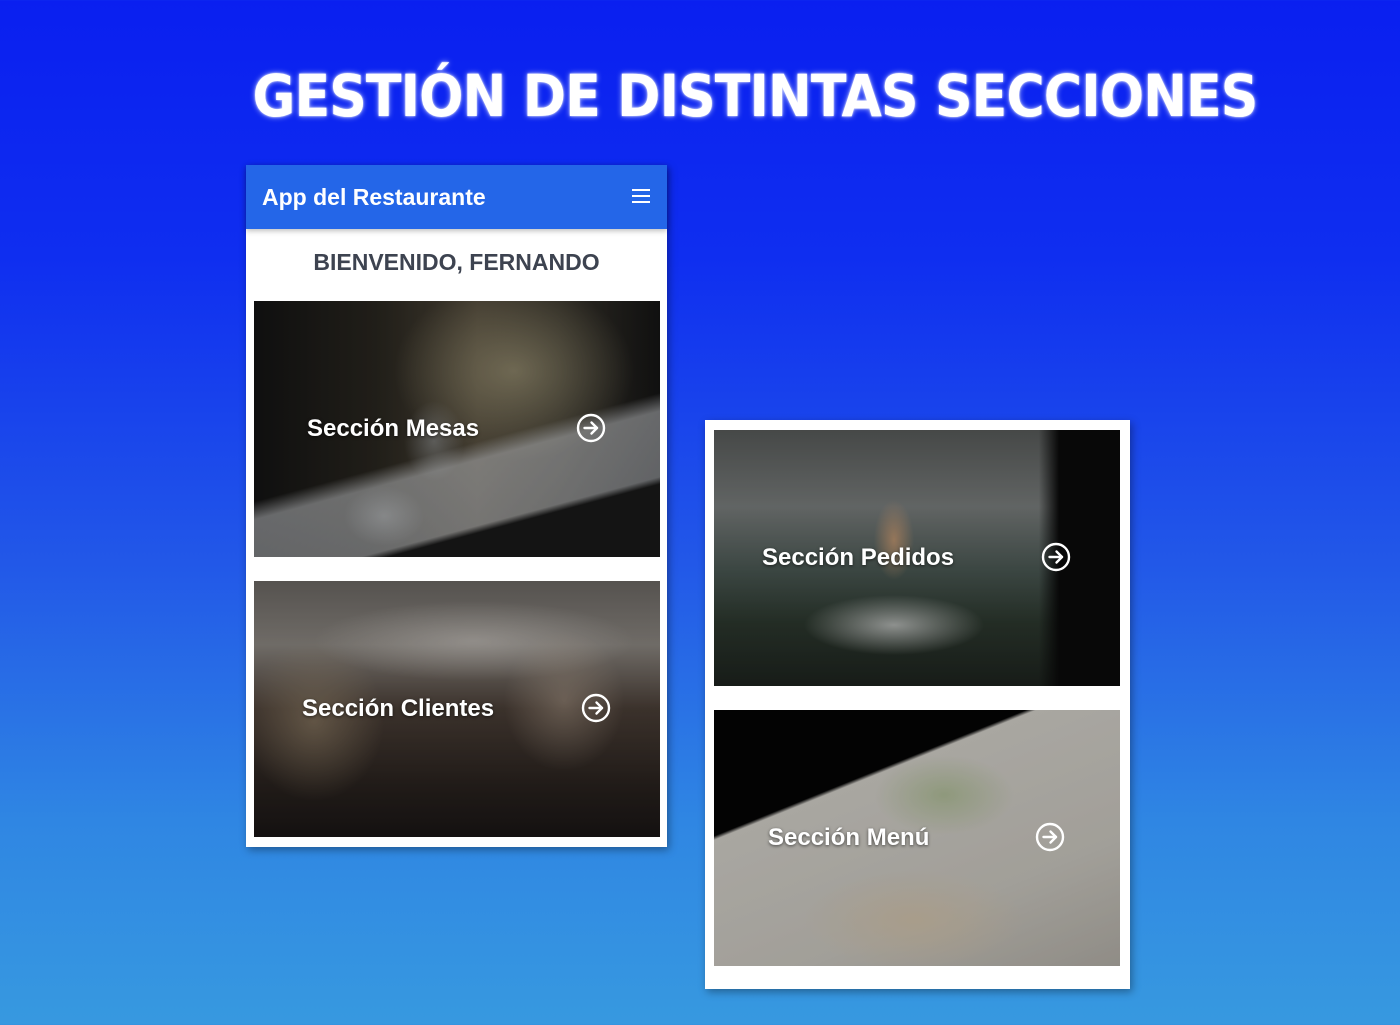 This screenshot has width=1400, height=1025. What do you see at coordinates (755, 96) in the screenshot?
I see `page-title: GESTIÓN DE DISTINTAS SECCIONES` at bounding box center [755, 96].